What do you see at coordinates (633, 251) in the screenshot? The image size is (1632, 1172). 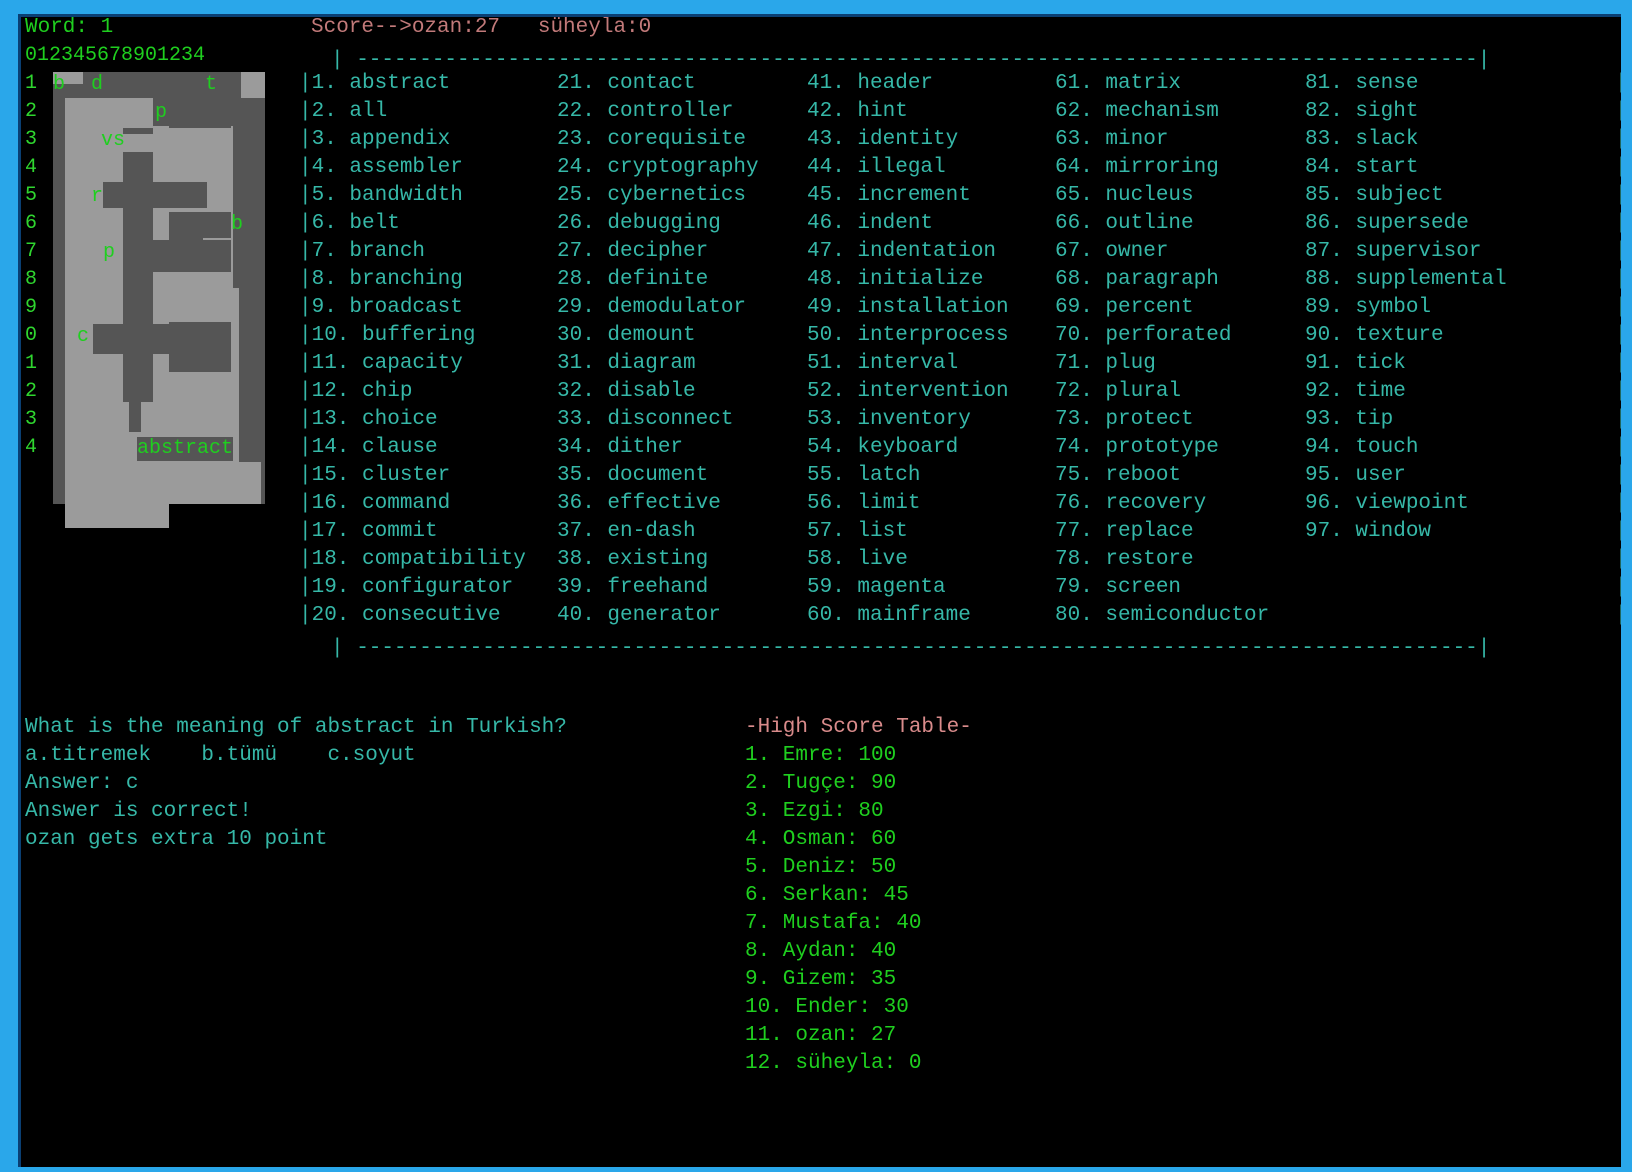 I see `word-list-item: 27. decipher` at bounding box center [633, 251].